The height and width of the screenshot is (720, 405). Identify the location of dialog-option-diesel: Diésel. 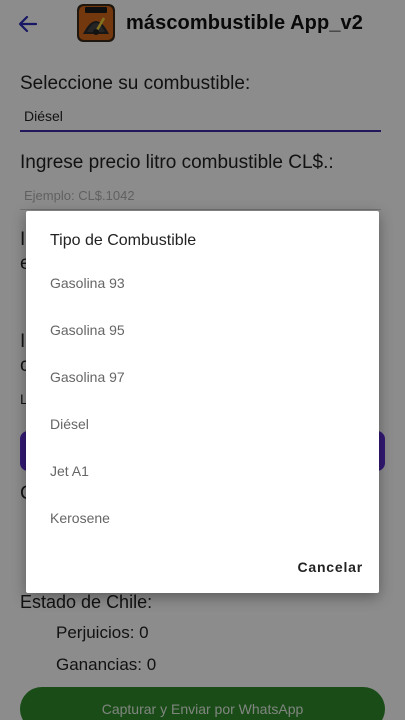
(202, 423).